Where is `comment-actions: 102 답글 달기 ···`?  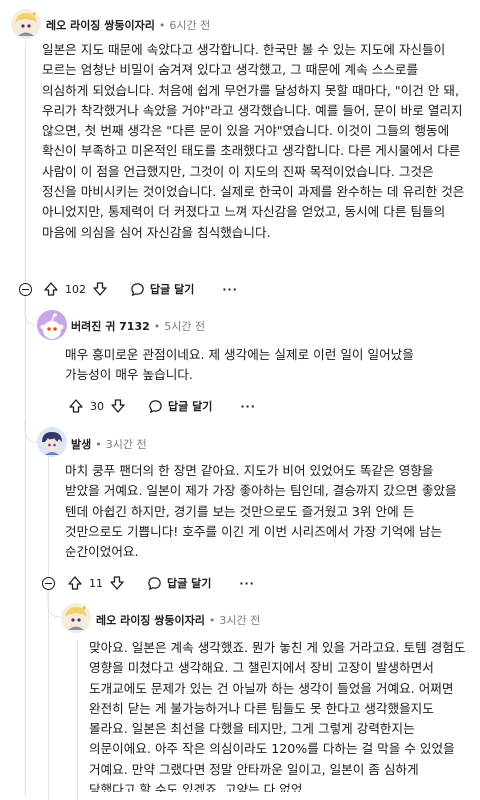
comment-actions: 102 답글 달기 ··· is located at coordinates (140, 289).